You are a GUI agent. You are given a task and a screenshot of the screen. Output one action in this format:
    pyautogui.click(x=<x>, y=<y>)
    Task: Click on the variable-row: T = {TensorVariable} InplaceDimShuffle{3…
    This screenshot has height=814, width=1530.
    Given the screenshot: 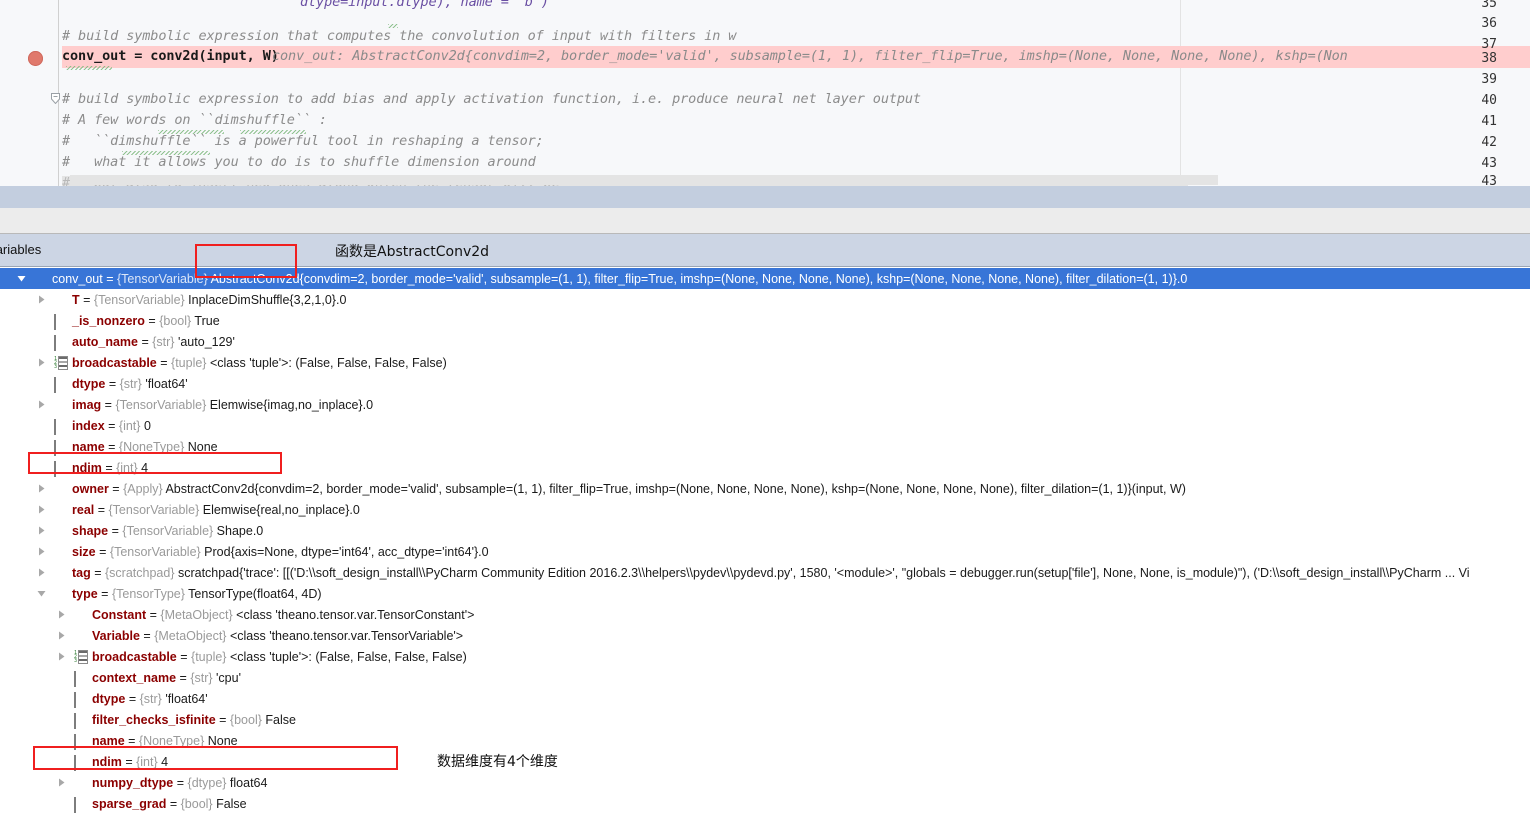 What is the action you would take?
    pyautogui.click(x=765, y=299)
    